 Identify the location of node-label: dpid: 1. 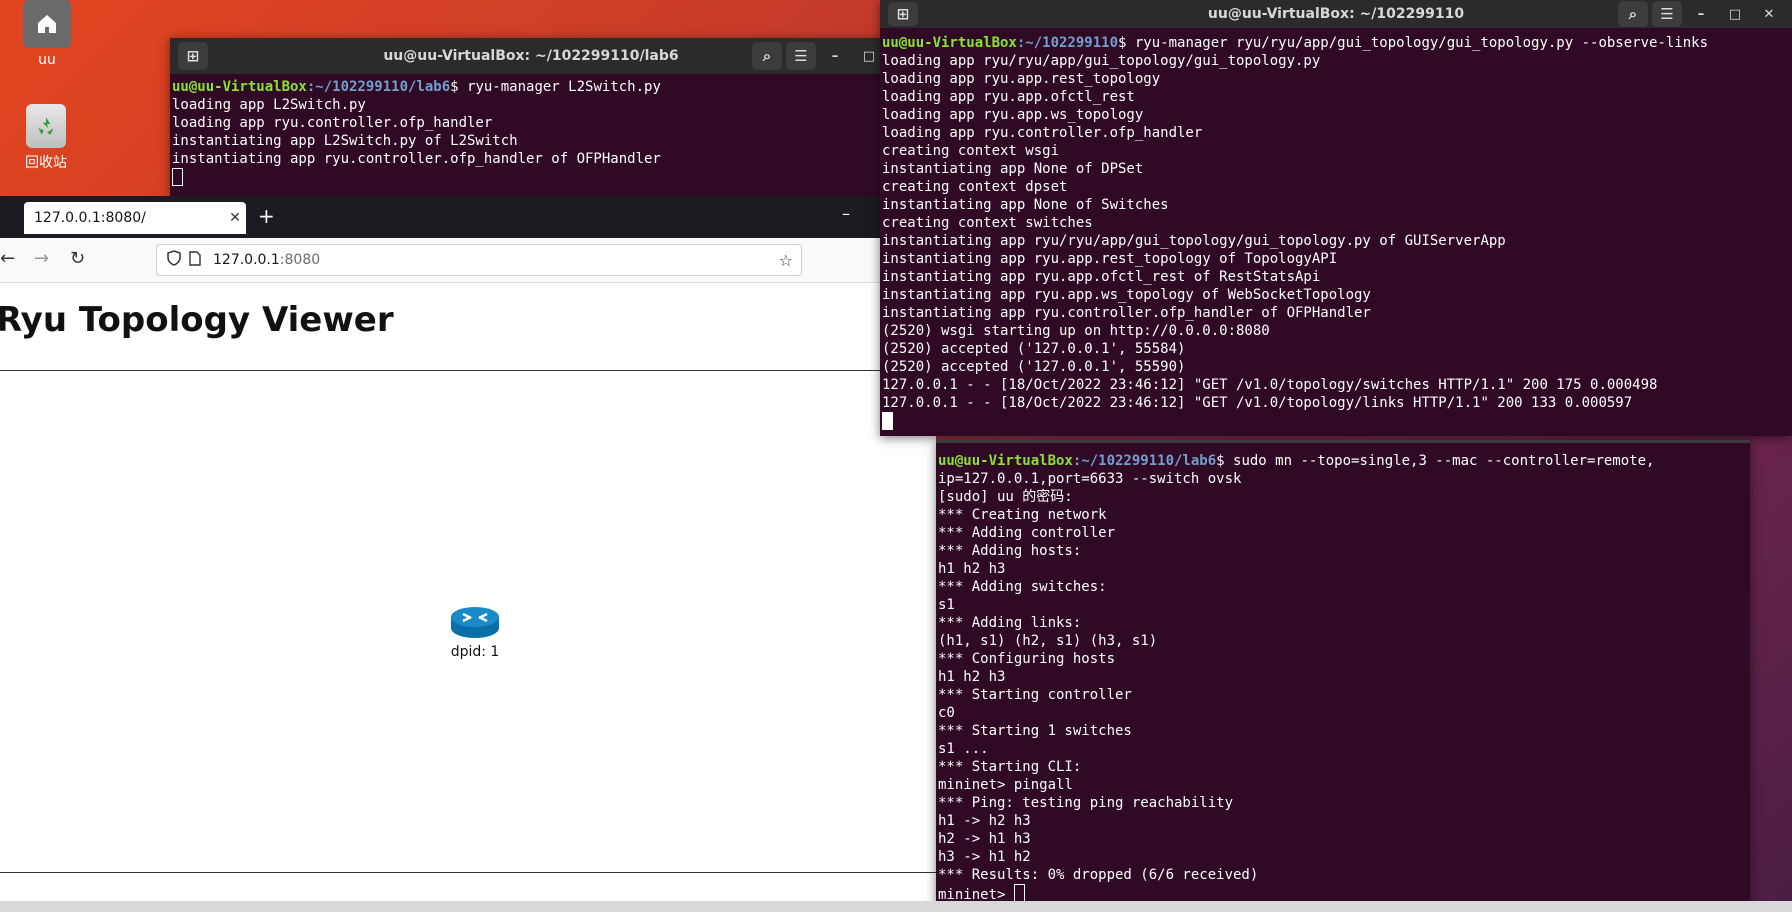
(475, 652).